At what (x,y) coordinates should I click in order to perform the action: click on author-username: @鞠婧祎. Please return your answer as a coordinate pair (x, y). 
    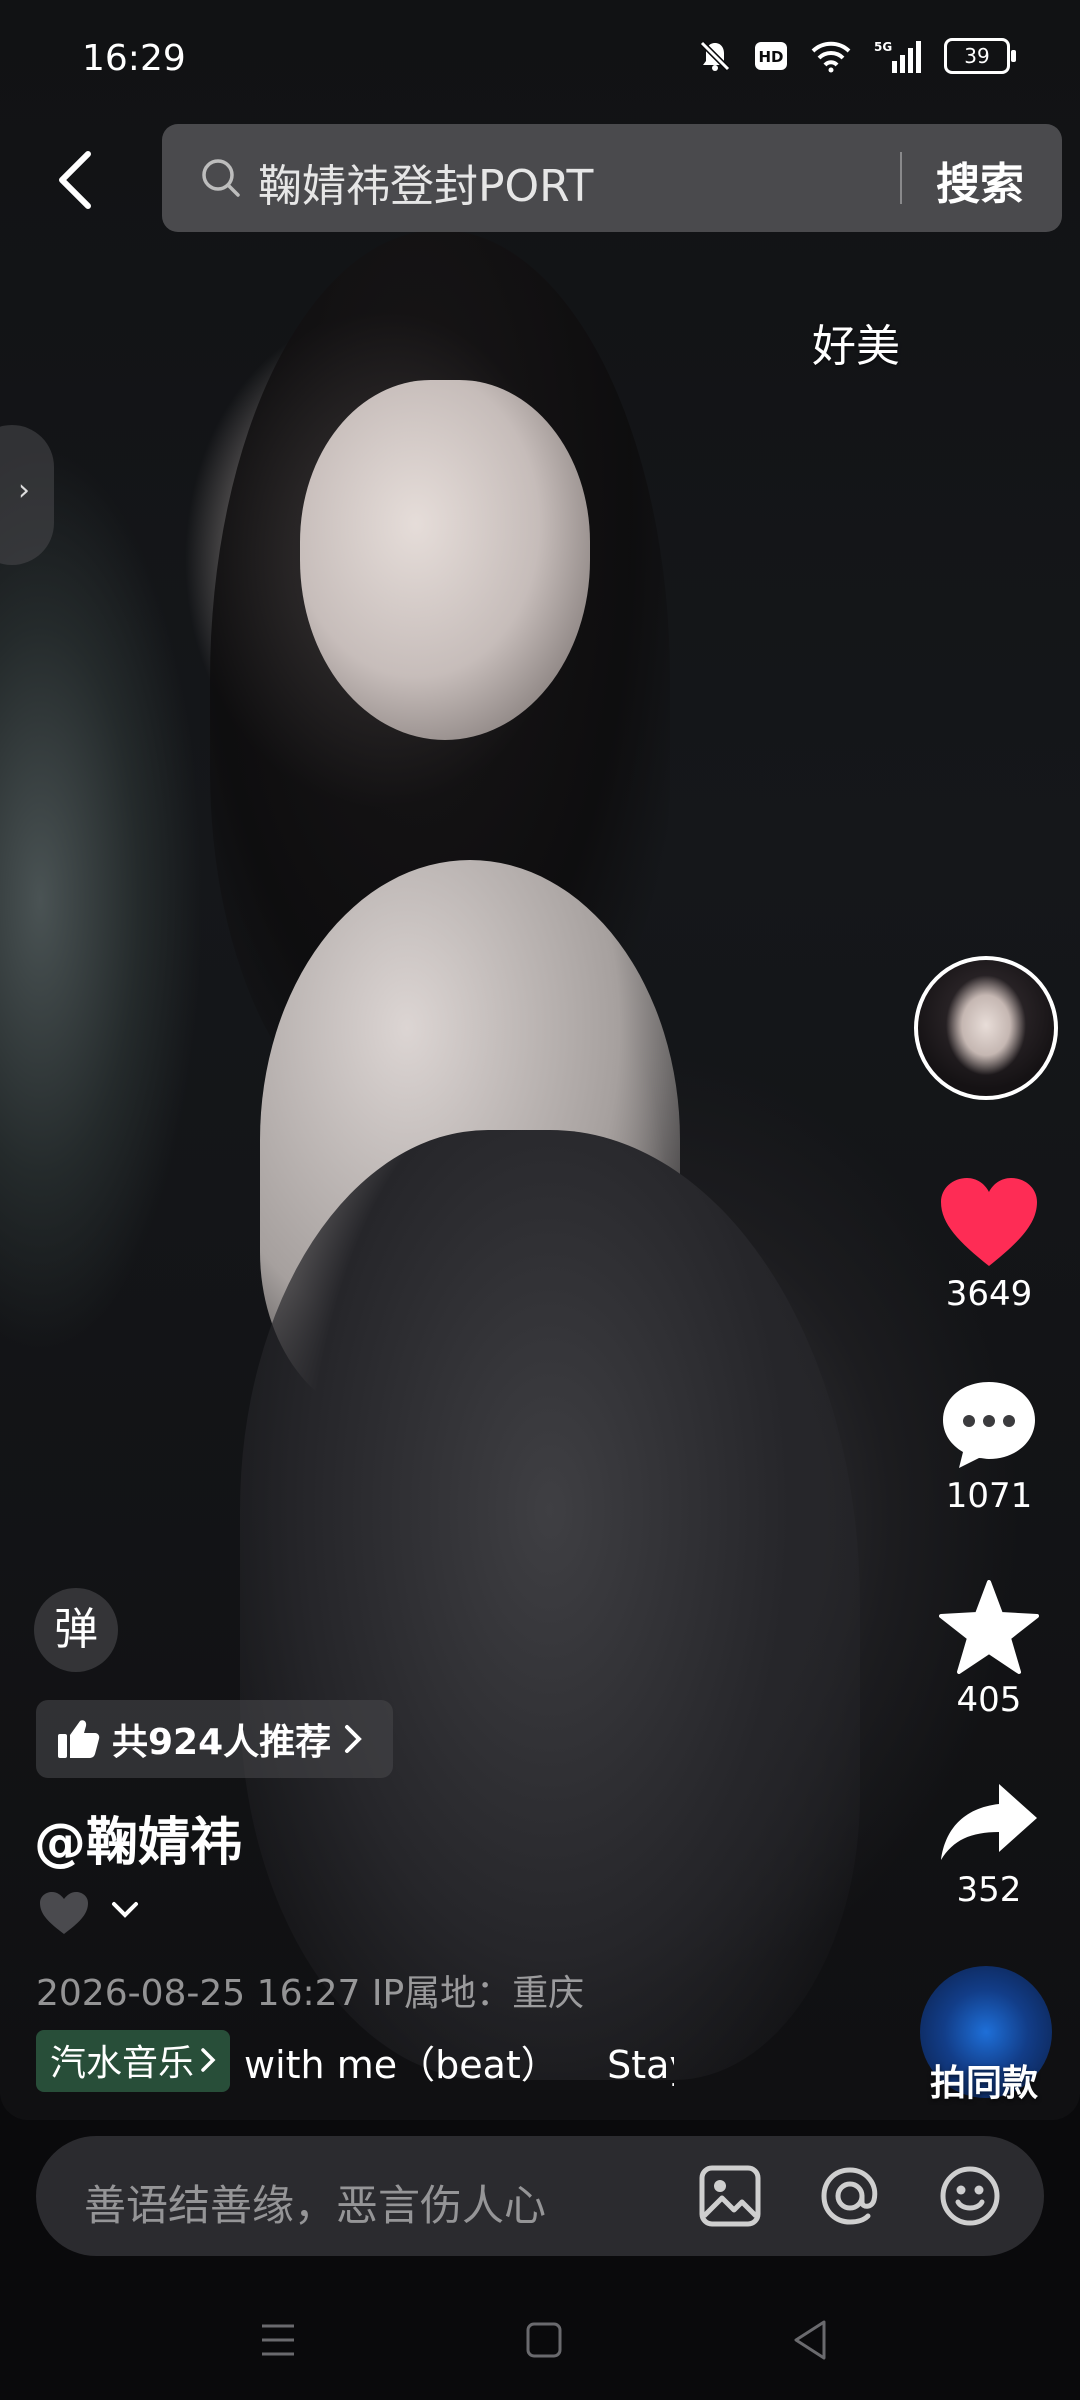
    Looking at the image, I should click on (138, 1837).